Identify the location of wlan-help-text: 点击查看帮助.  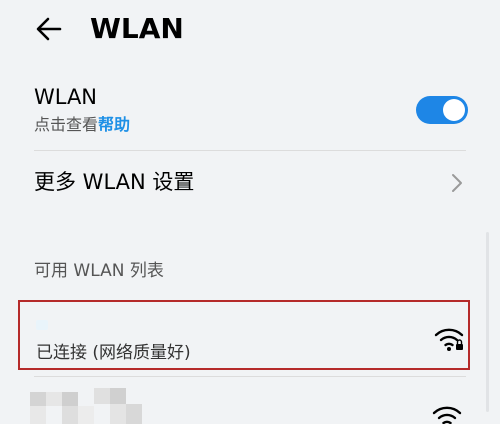
(82, 125).